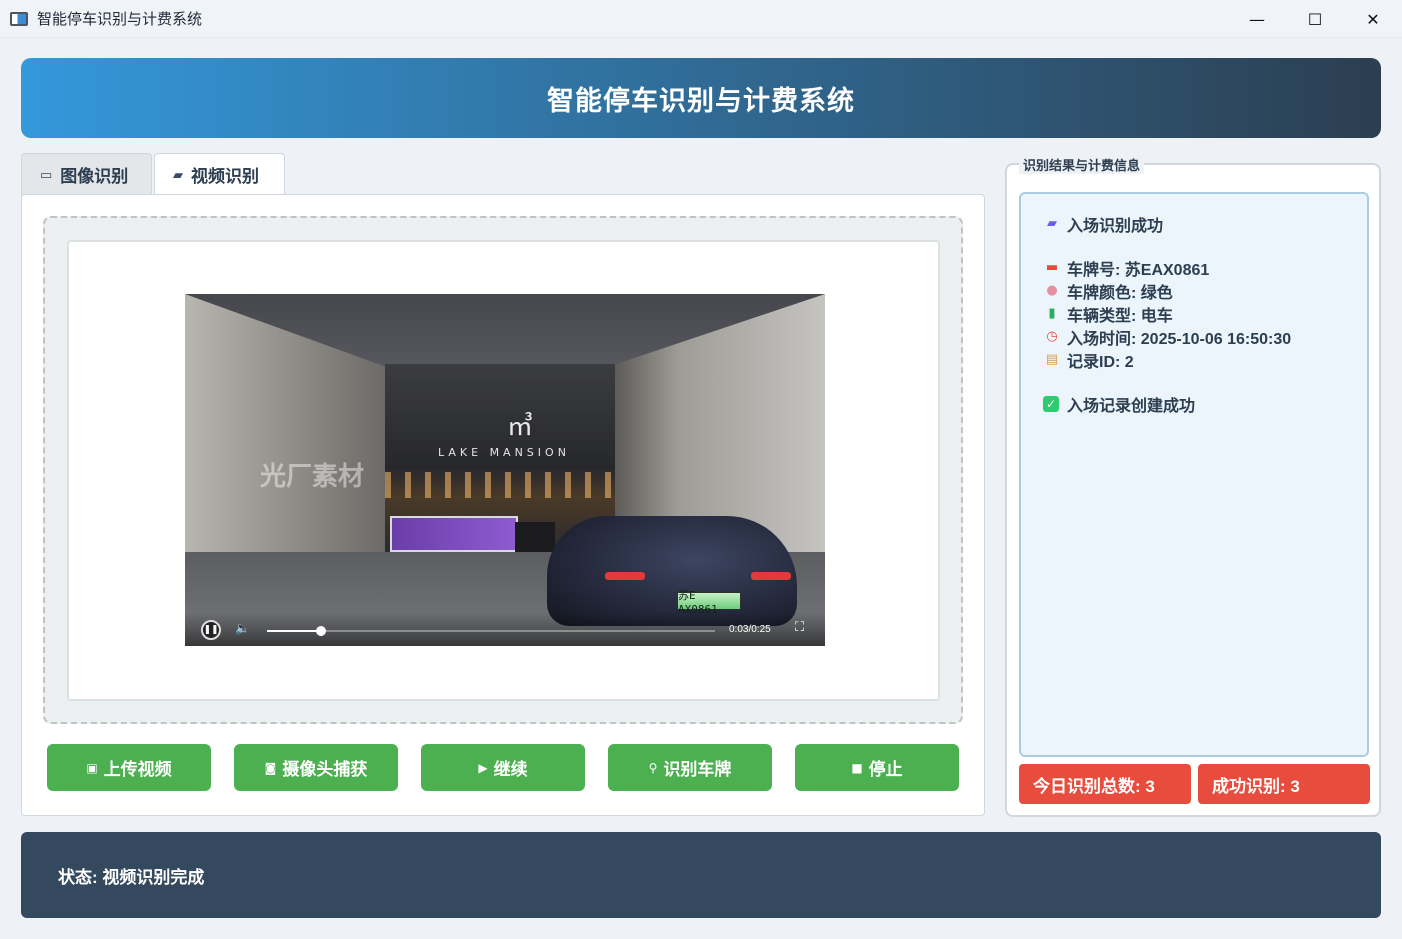 This screenshot has width=1402, height=939. Describe the element at coordinates (701, 19) in the screenshot. I see `title-bar: 智能停车识别与计费系统 — ☐ ✕` at that location.